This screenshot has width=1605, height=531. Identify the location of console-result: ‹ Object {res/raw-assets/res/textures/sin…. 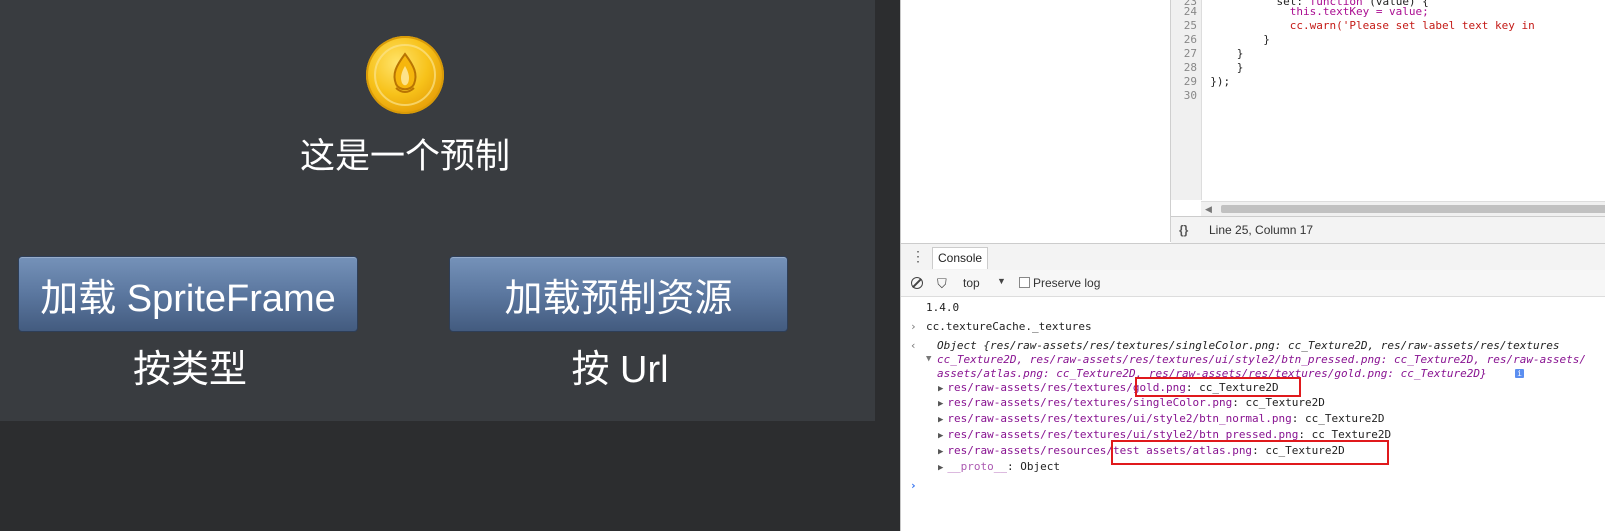
(1253, 345).